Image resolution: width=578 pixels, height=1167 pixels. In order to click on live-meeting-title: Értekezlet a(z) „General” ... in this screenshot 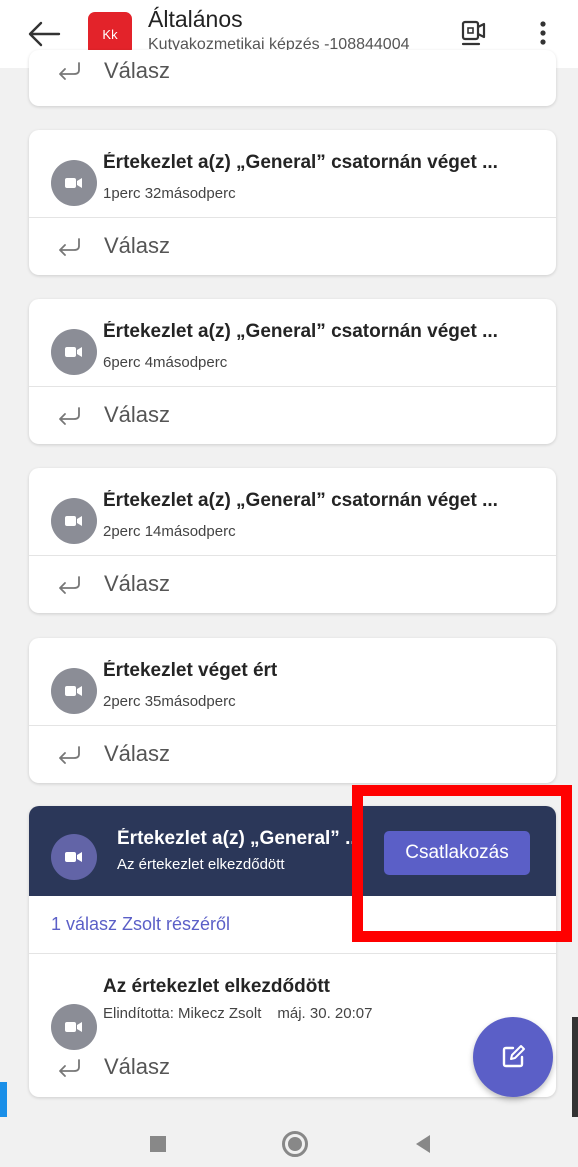, I will do `click(239, 838)`.